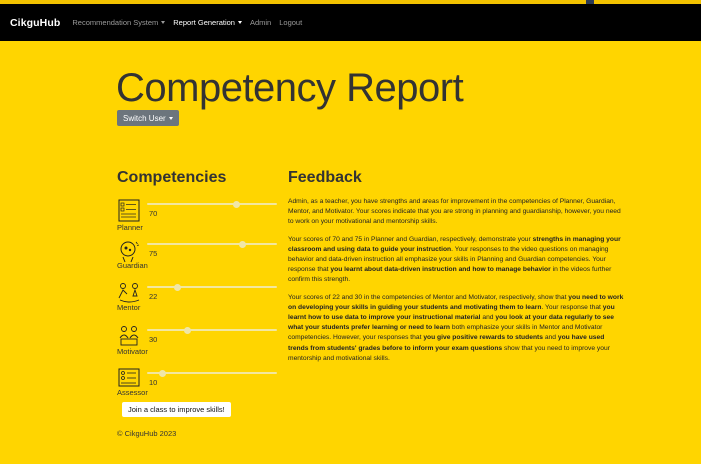 This screenshot has width=701, height=464. Describe the element at coordinates (35, 23) in the screenshot. I see `brand-link: CikguHub` at that location.